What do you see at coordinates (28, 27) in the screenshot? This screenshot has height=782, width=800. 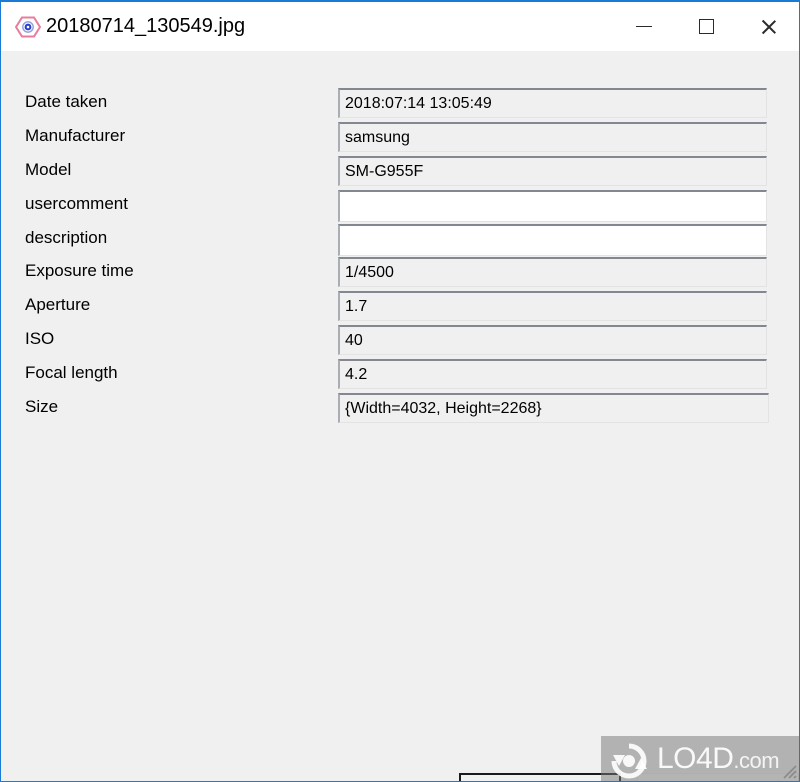 I see `eye-icon` at bounding box center [28, 27].